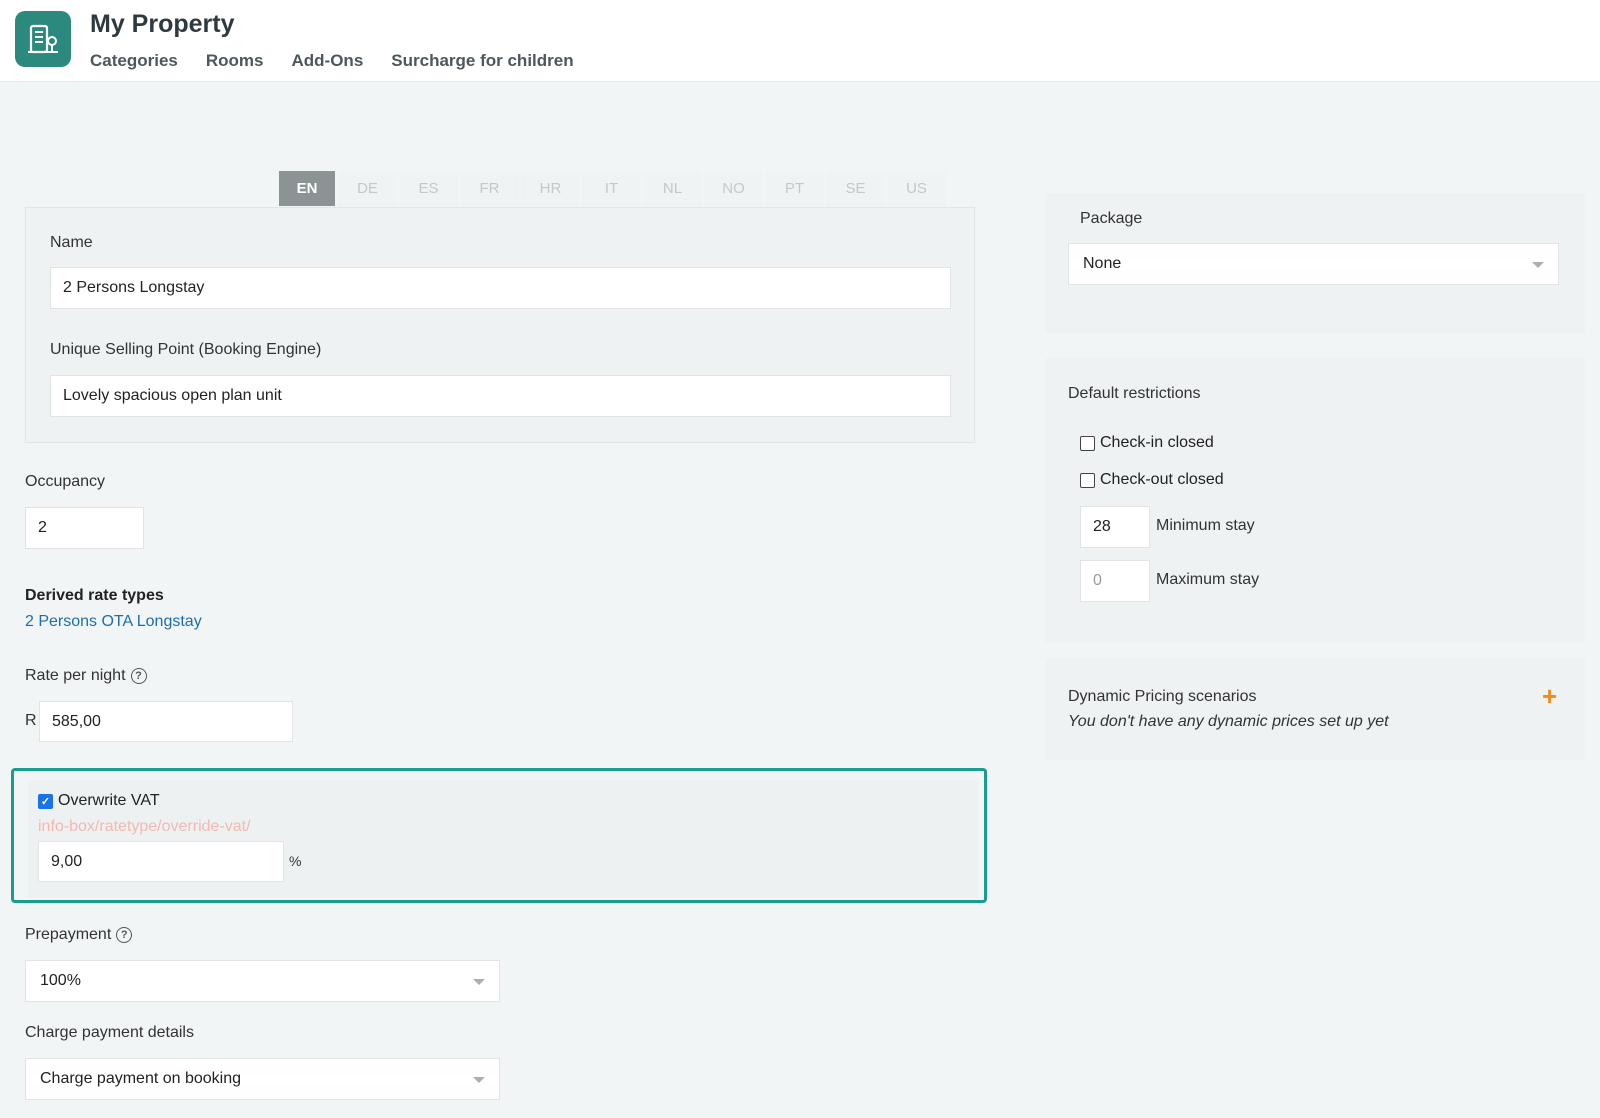 Image resolution: width=1600 pixels, height=1118 pixels. What do you see at coordinates (45, 801) in the screenshot?
I see `checkbox-checked-icon: ✓` at bounding box center [45, 801].